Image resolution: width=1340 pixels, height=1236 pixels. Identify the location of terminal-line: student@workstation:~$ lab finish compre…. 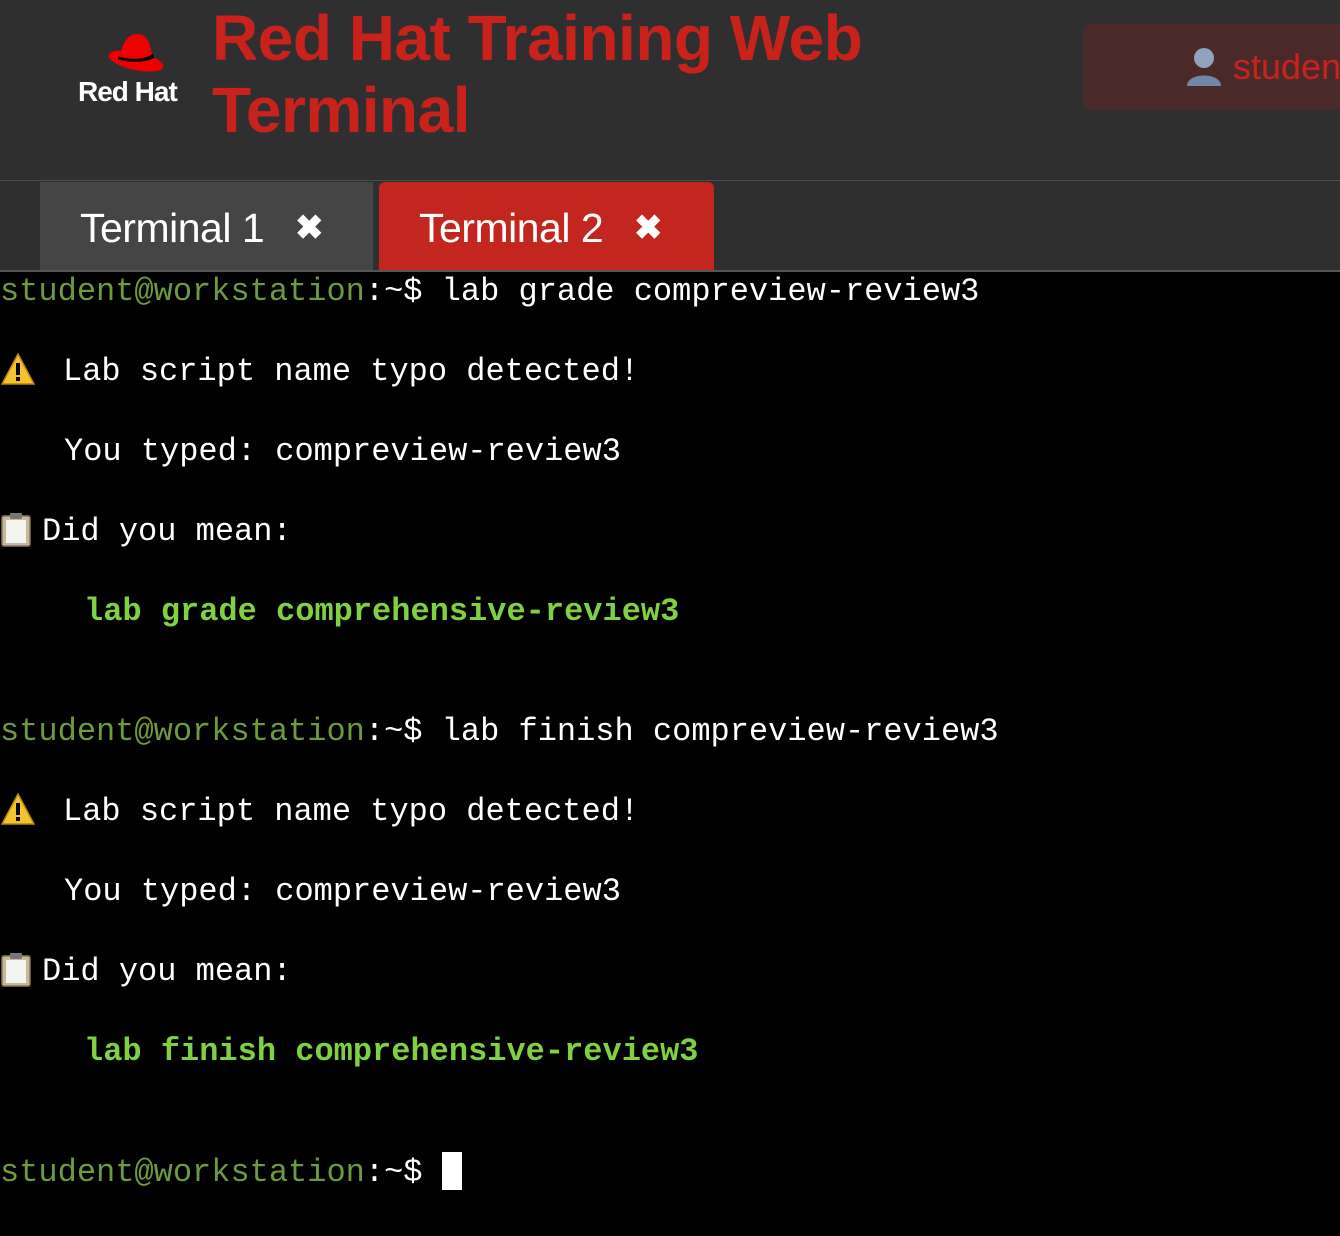
(499, 732).